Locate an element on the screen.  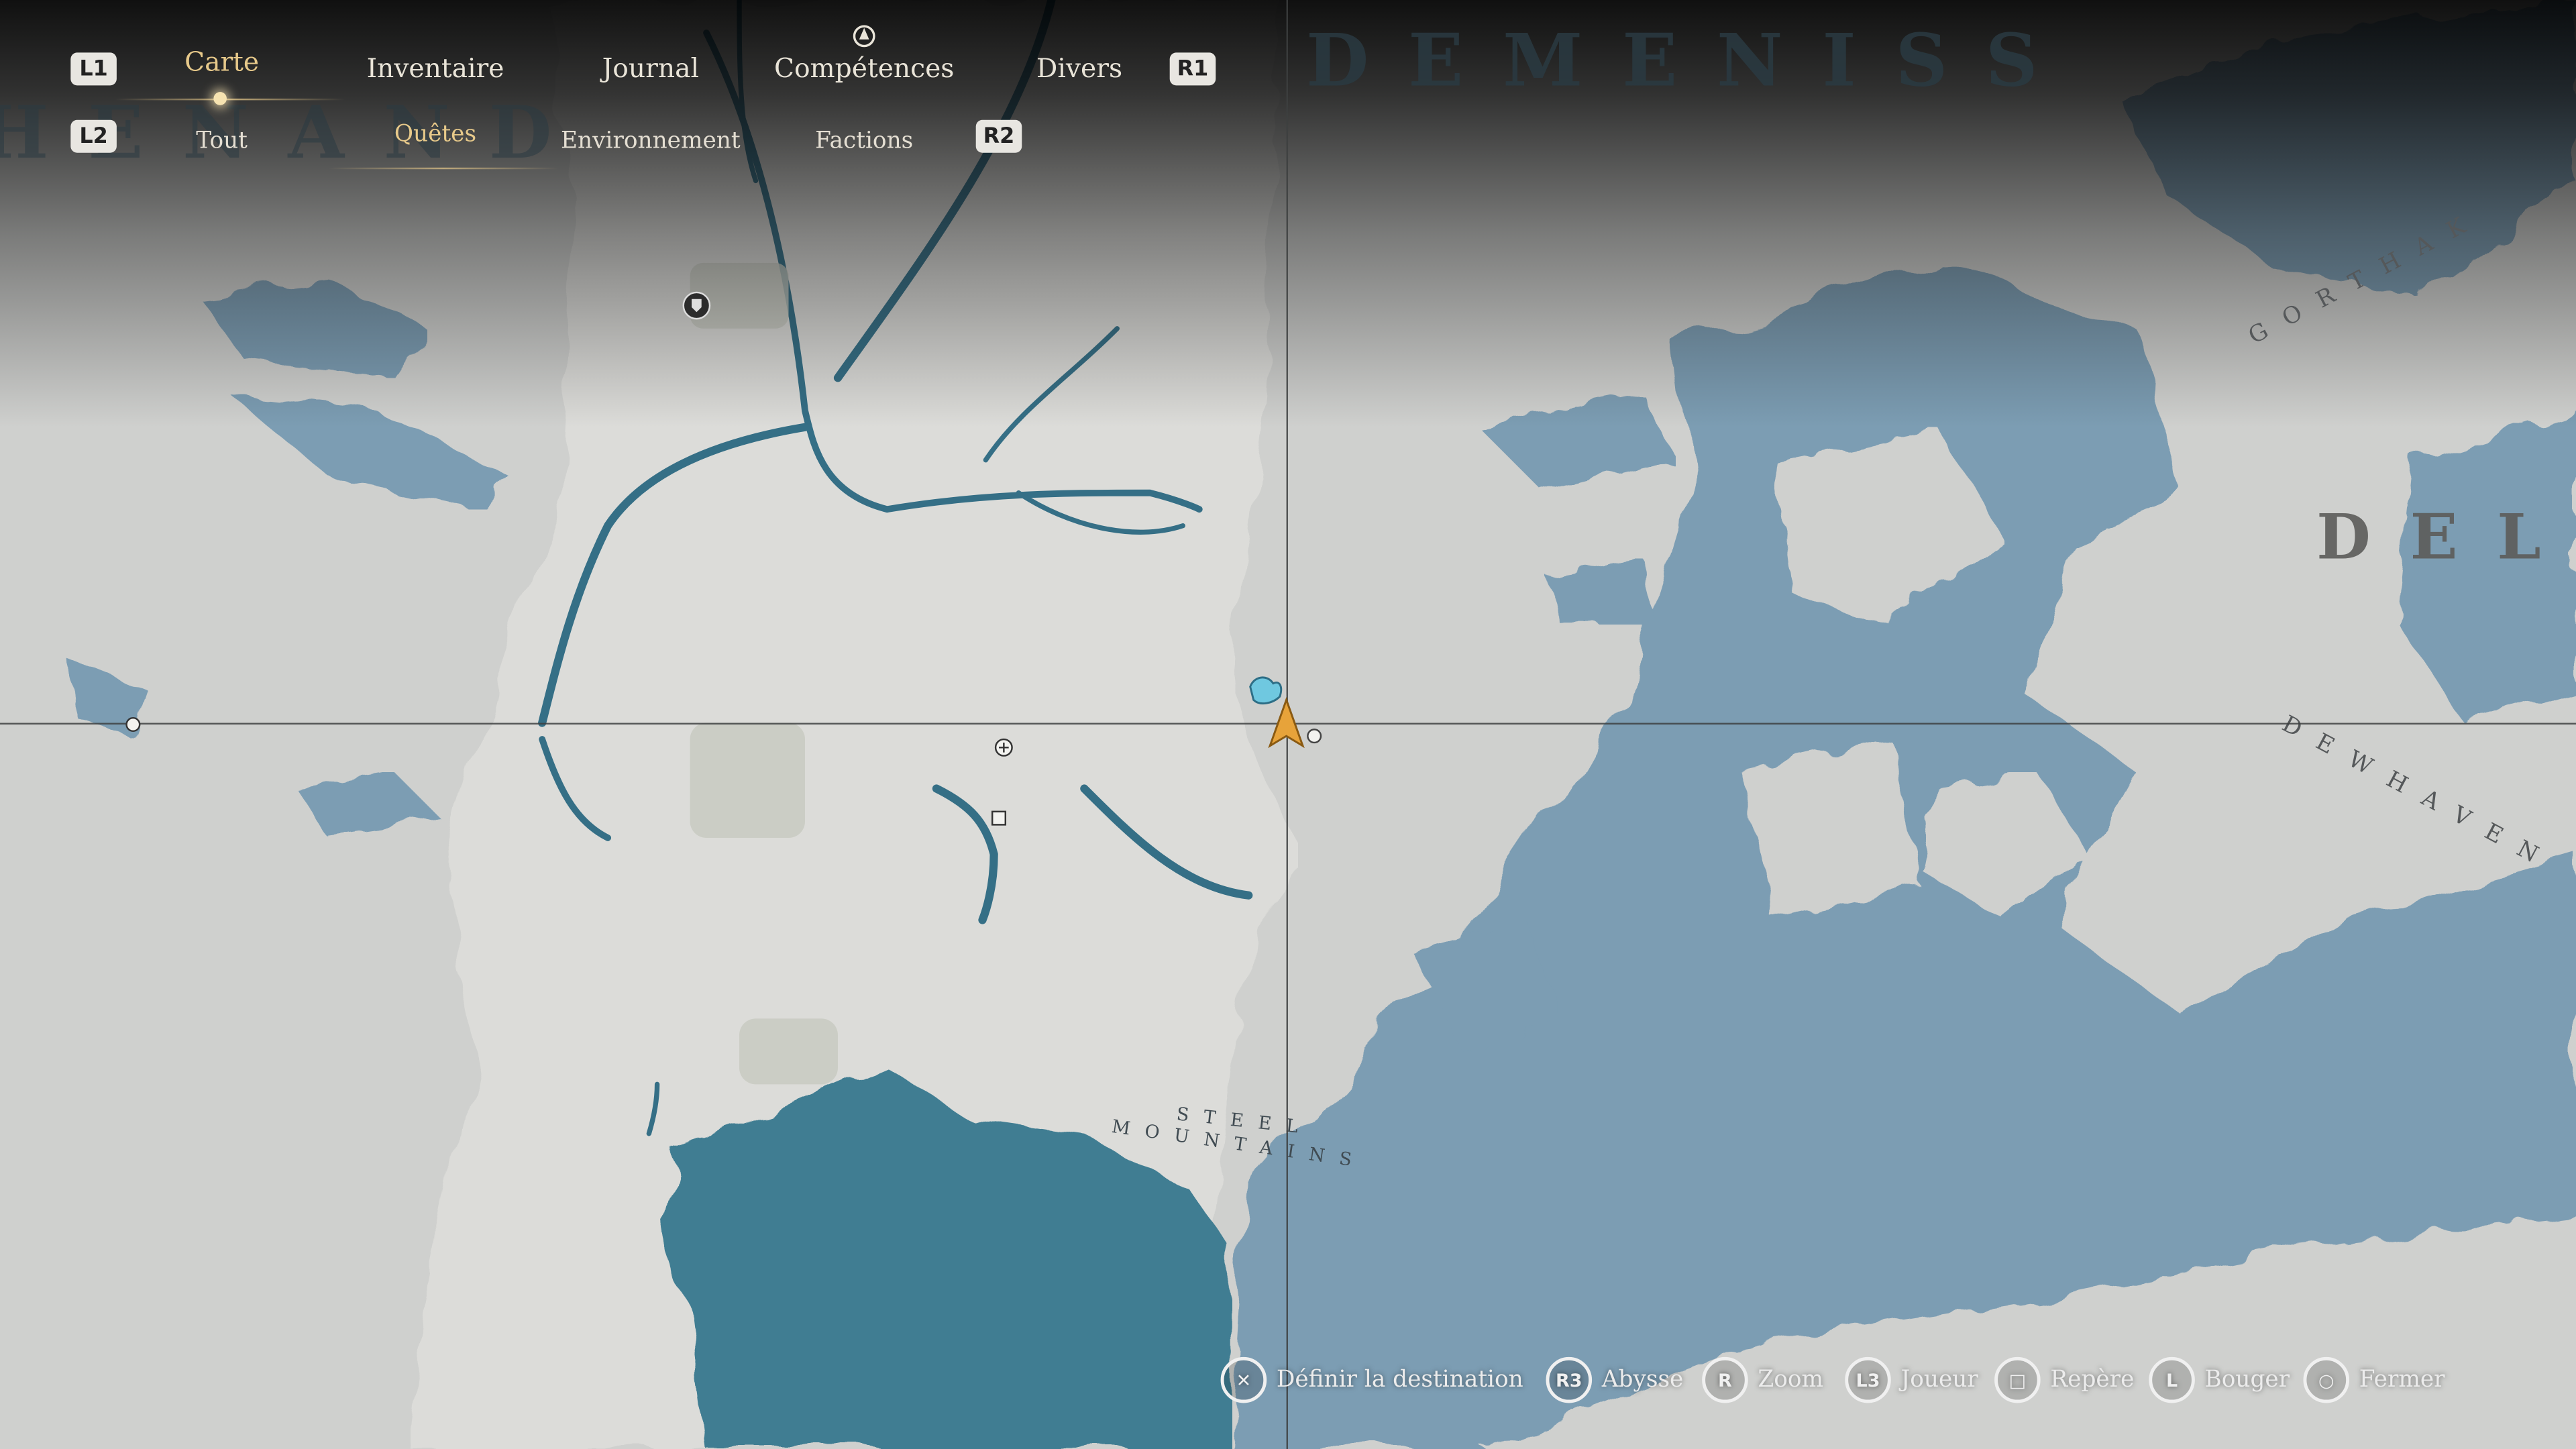
player-arrow-icon is located at coordinates (1286, 722).